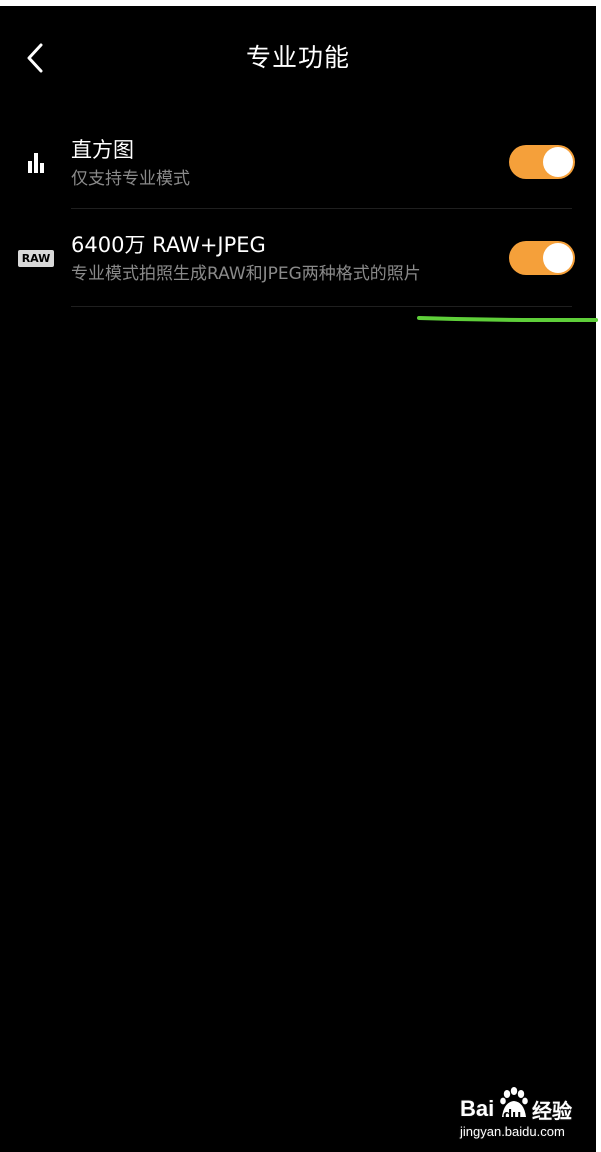  What do you see at coordinates (508, 319) in the screenshot?
I see `annotation-underline` at bounding box center [508, 319].